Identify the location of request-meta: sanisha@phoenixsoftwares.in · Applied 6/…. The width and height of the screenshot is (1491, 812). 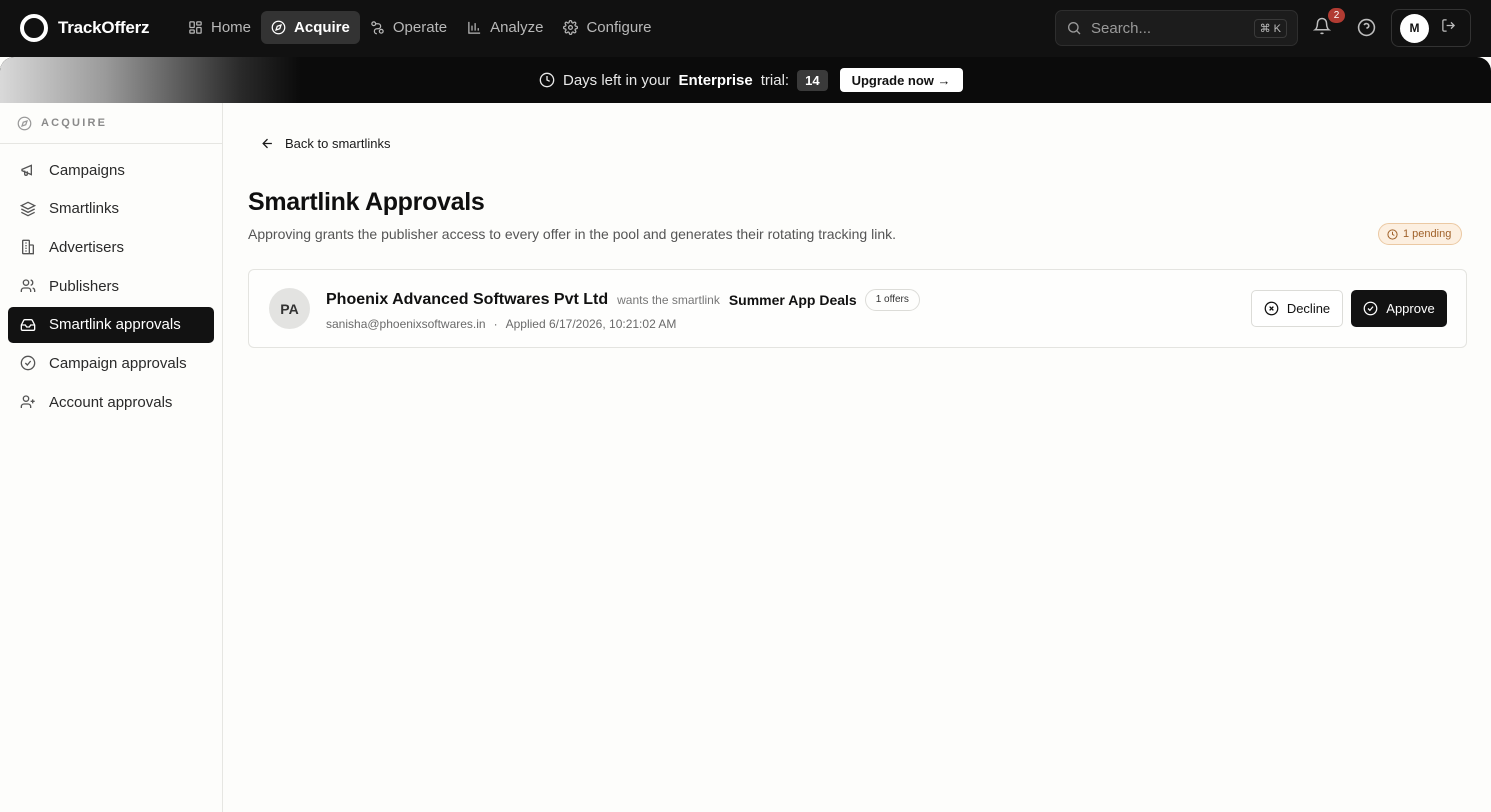
(501, 324).